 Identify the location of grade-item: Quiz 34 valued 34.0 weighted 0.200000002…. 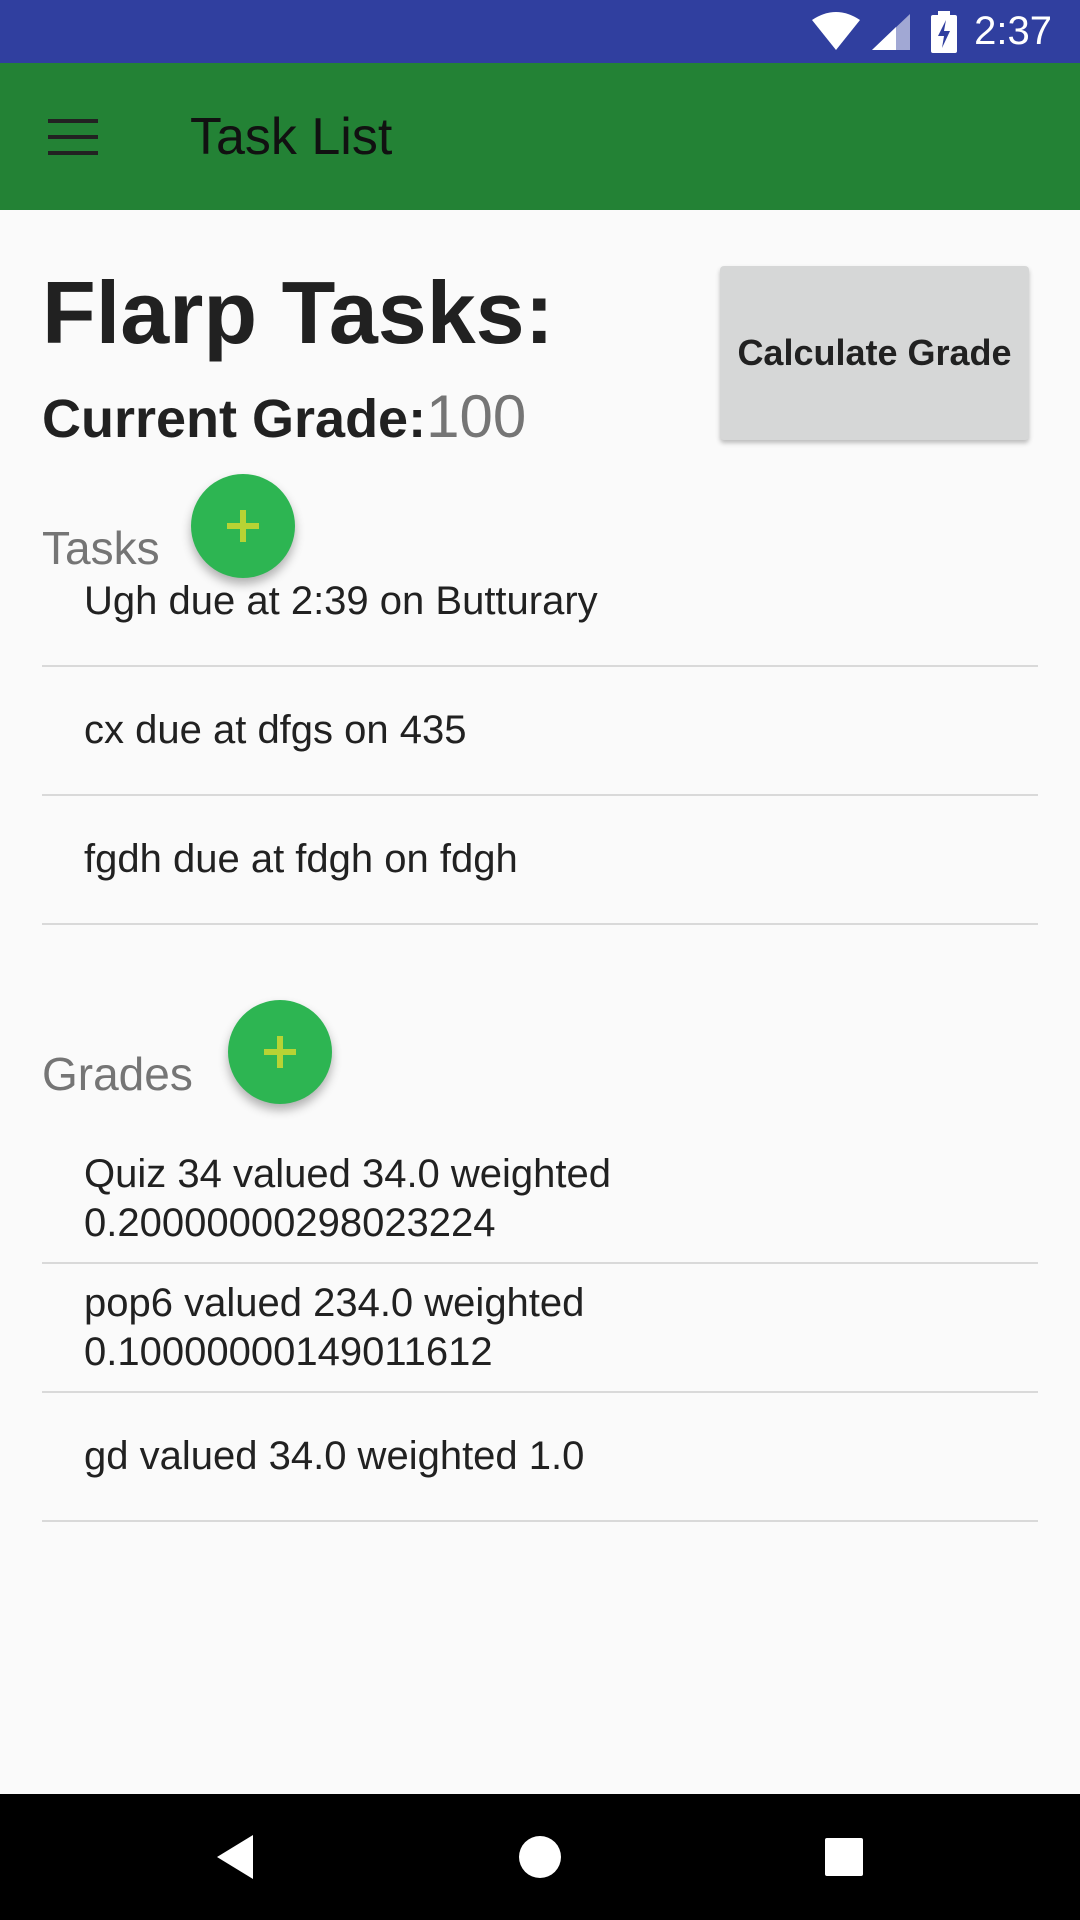
(540, 1199).